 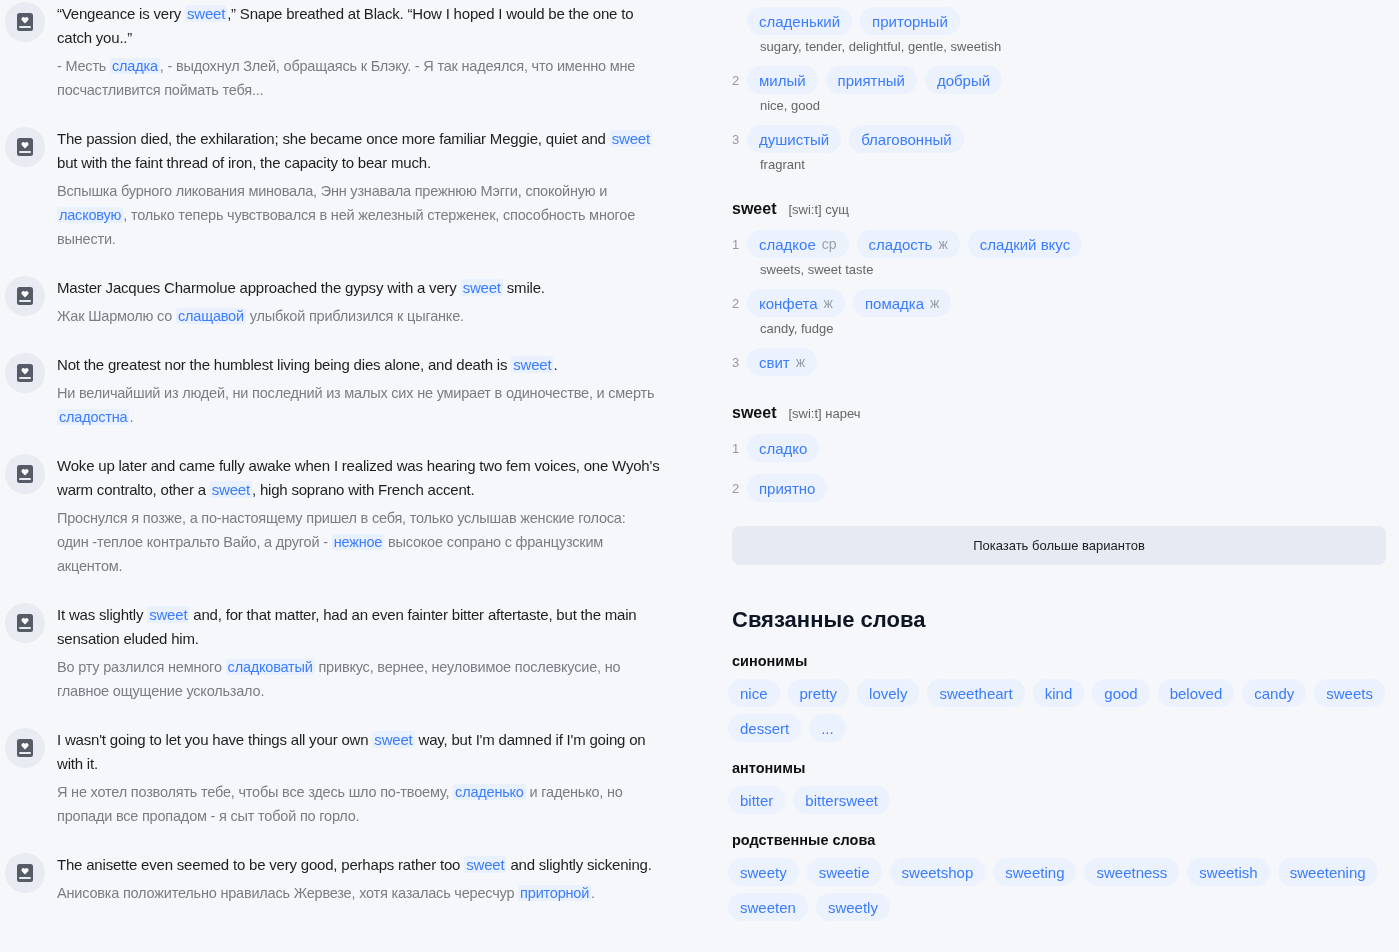 I want to click on related-word-chip: sweetly, so click(x=852, y=907).